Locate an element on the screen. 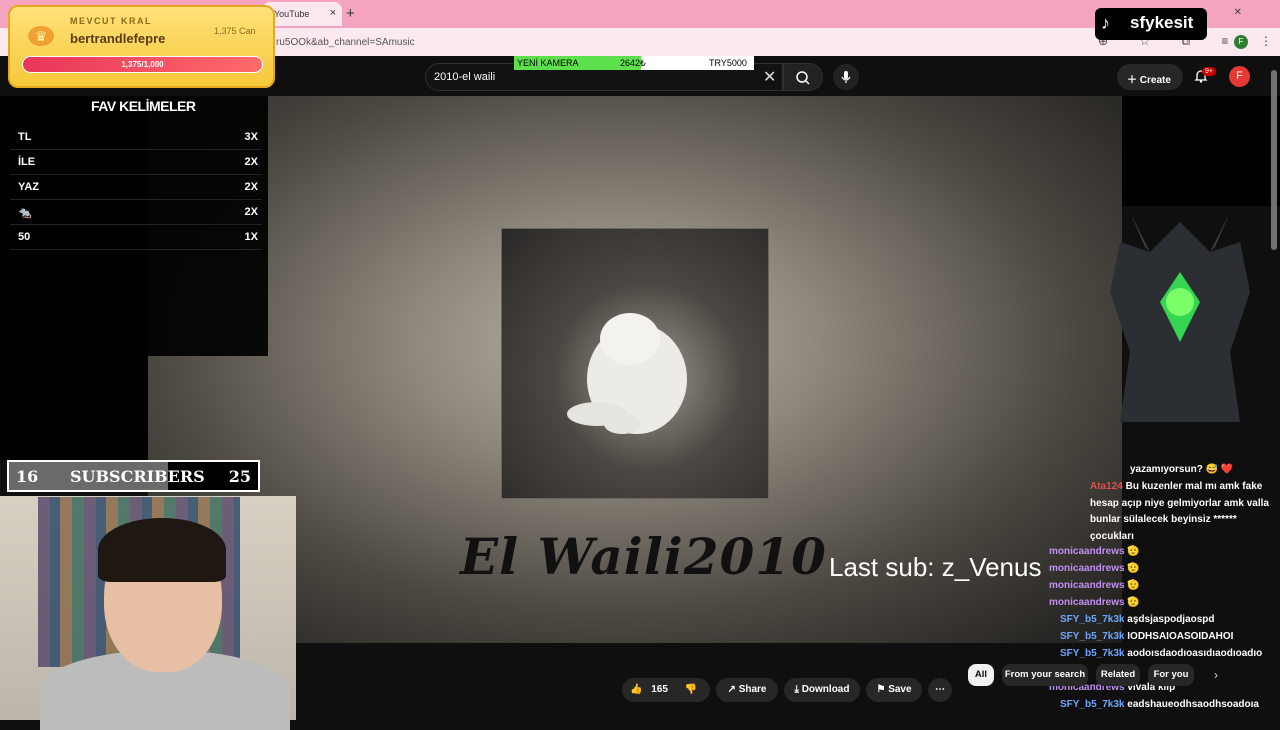 The image size is (1280, 730). like-dislike-group: 👍 165 👎 is located at coordinates (666, 690).